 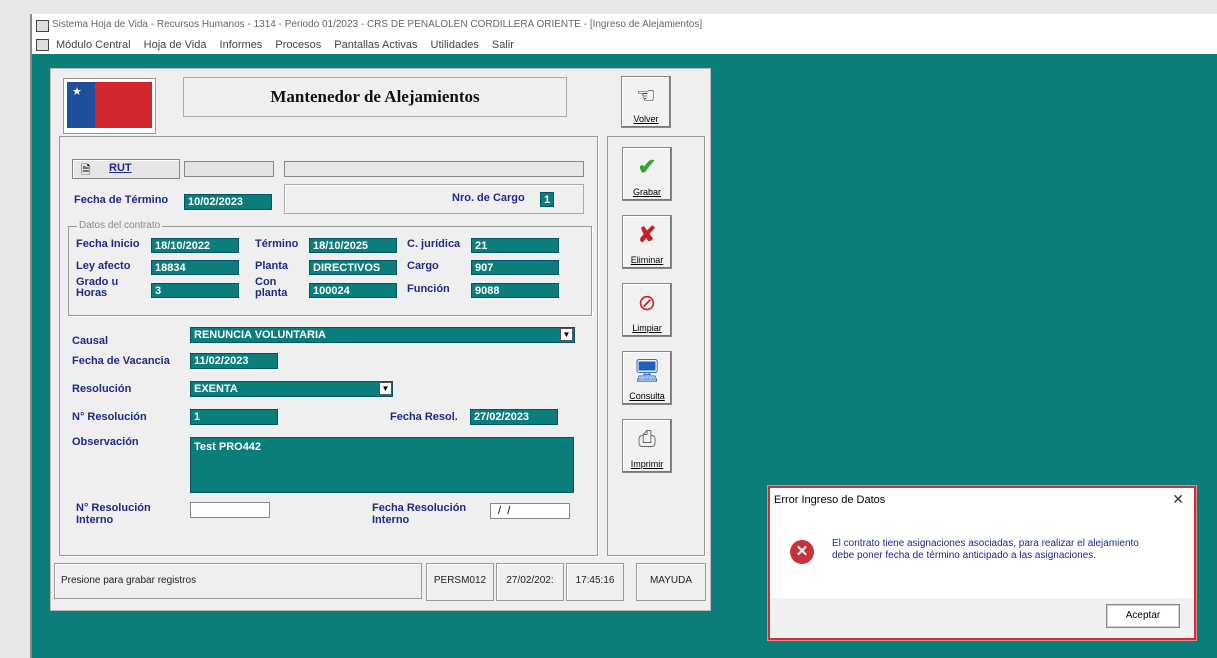 I want to click on menu-utilidades: Utilidades, so click(x=455, y=45).